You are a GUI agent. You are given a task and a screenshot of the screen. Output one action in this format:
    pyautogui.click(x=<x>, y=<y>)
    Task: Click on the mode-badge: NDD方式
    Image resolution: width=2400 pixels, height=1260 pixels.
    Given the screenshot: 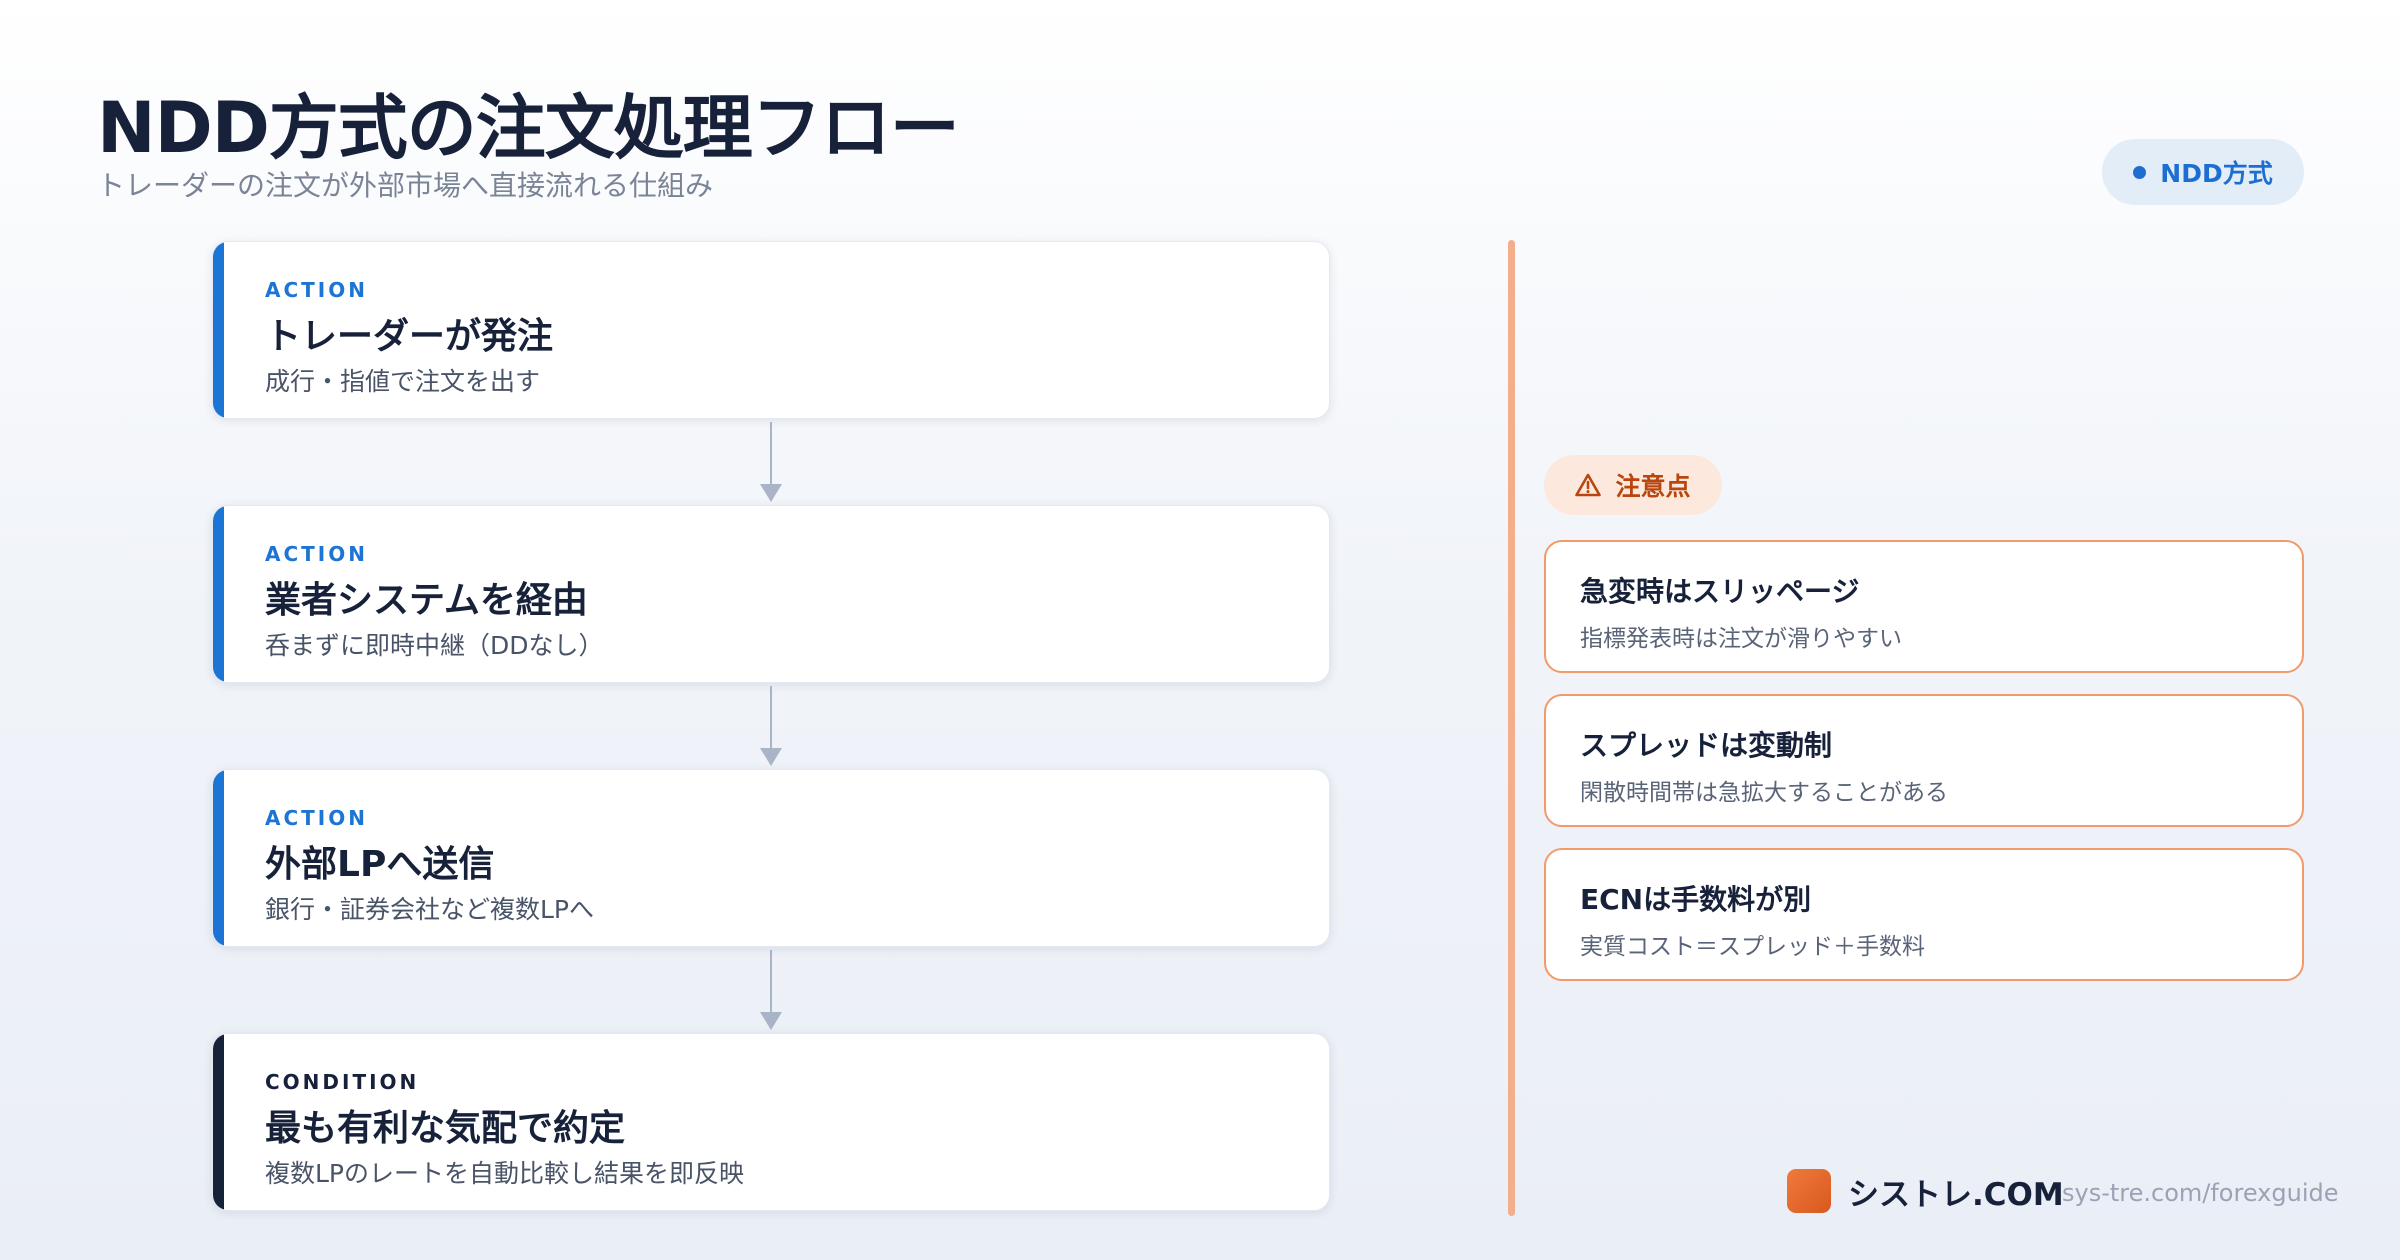 What is the action you would take?
    pyautogui.click(x=2203, y=172)
    